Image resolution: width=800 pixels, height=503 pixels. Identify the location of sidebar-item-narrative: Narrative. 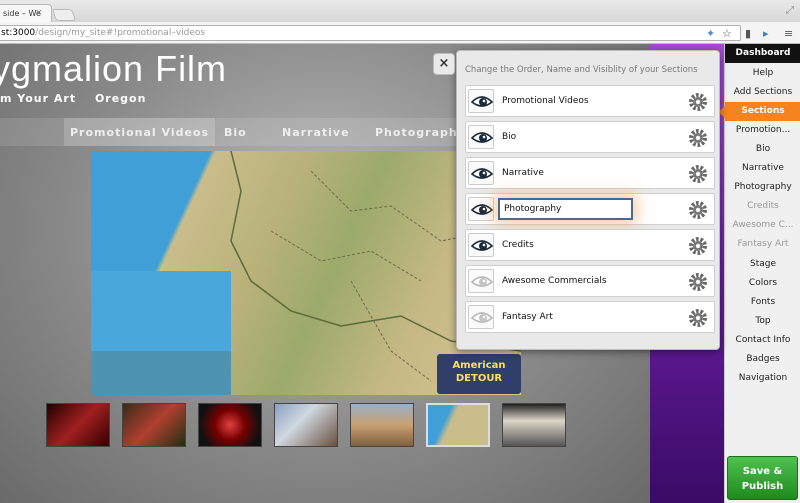
(762, 168).